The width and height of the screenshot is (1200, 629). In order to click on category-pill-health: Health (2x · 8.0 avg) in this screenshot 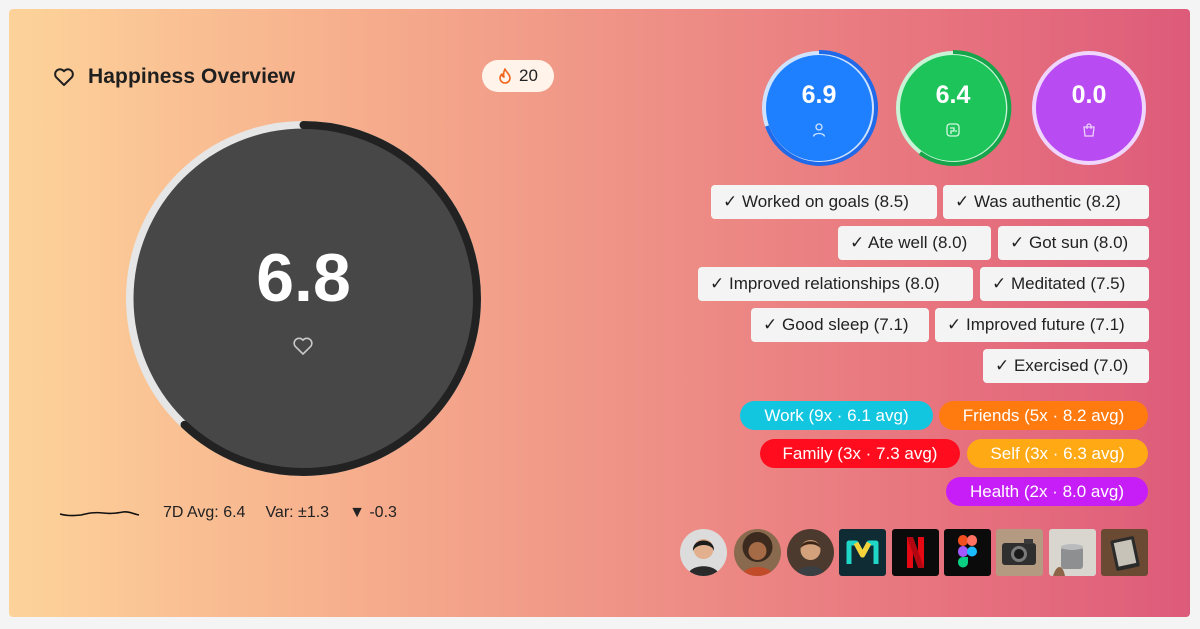, I will do `click(1047, 491)`.